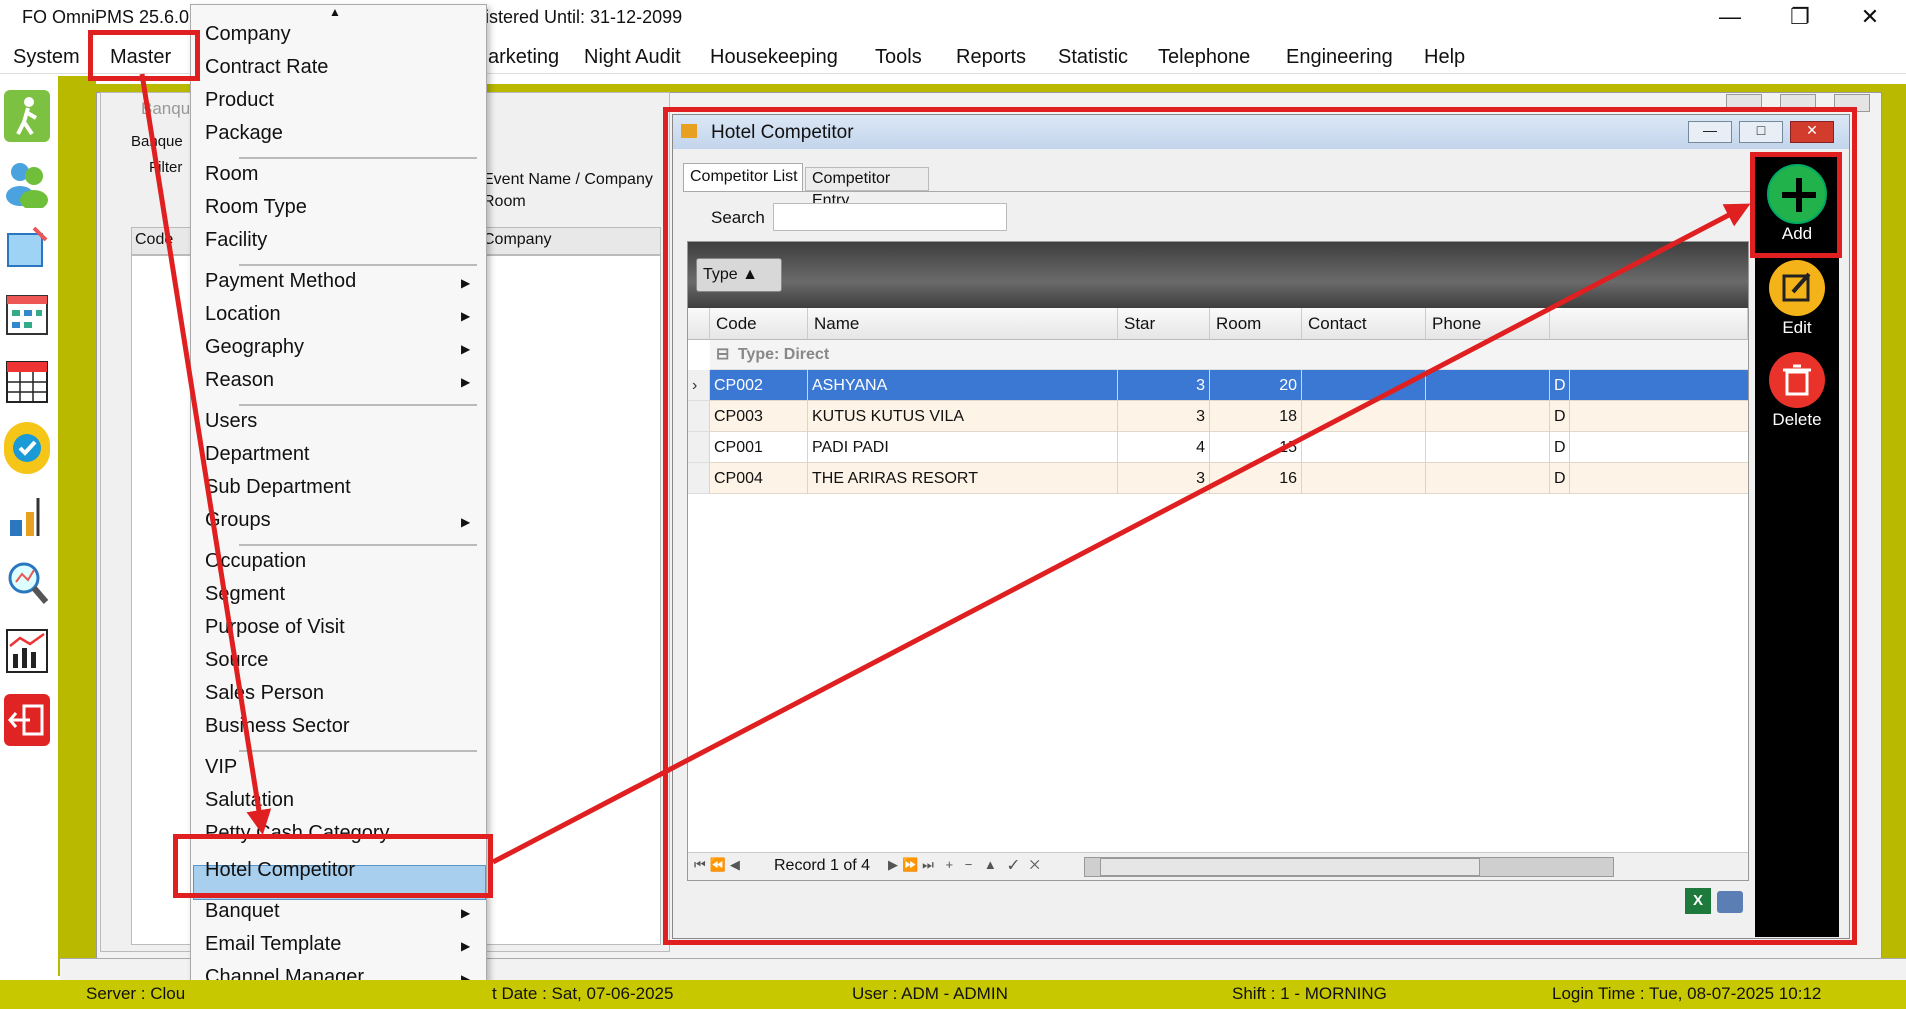 The height and width of the screenshot is (1009, 1906). What do you see at coordinates (205, 454) in the screenshot?
I see `arrow-master-to-item` at bounding box center [205, 454].